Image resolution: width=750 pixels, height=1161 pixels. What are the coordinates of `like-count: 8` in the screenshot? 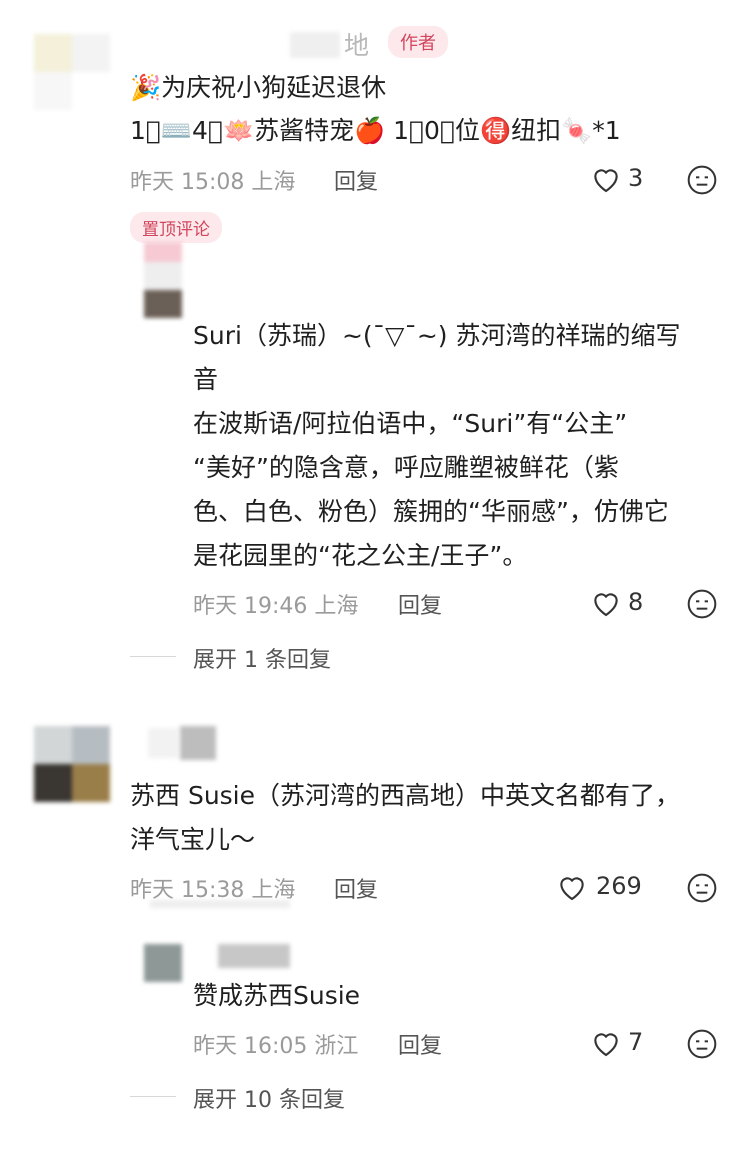 It's located at (636, 602).